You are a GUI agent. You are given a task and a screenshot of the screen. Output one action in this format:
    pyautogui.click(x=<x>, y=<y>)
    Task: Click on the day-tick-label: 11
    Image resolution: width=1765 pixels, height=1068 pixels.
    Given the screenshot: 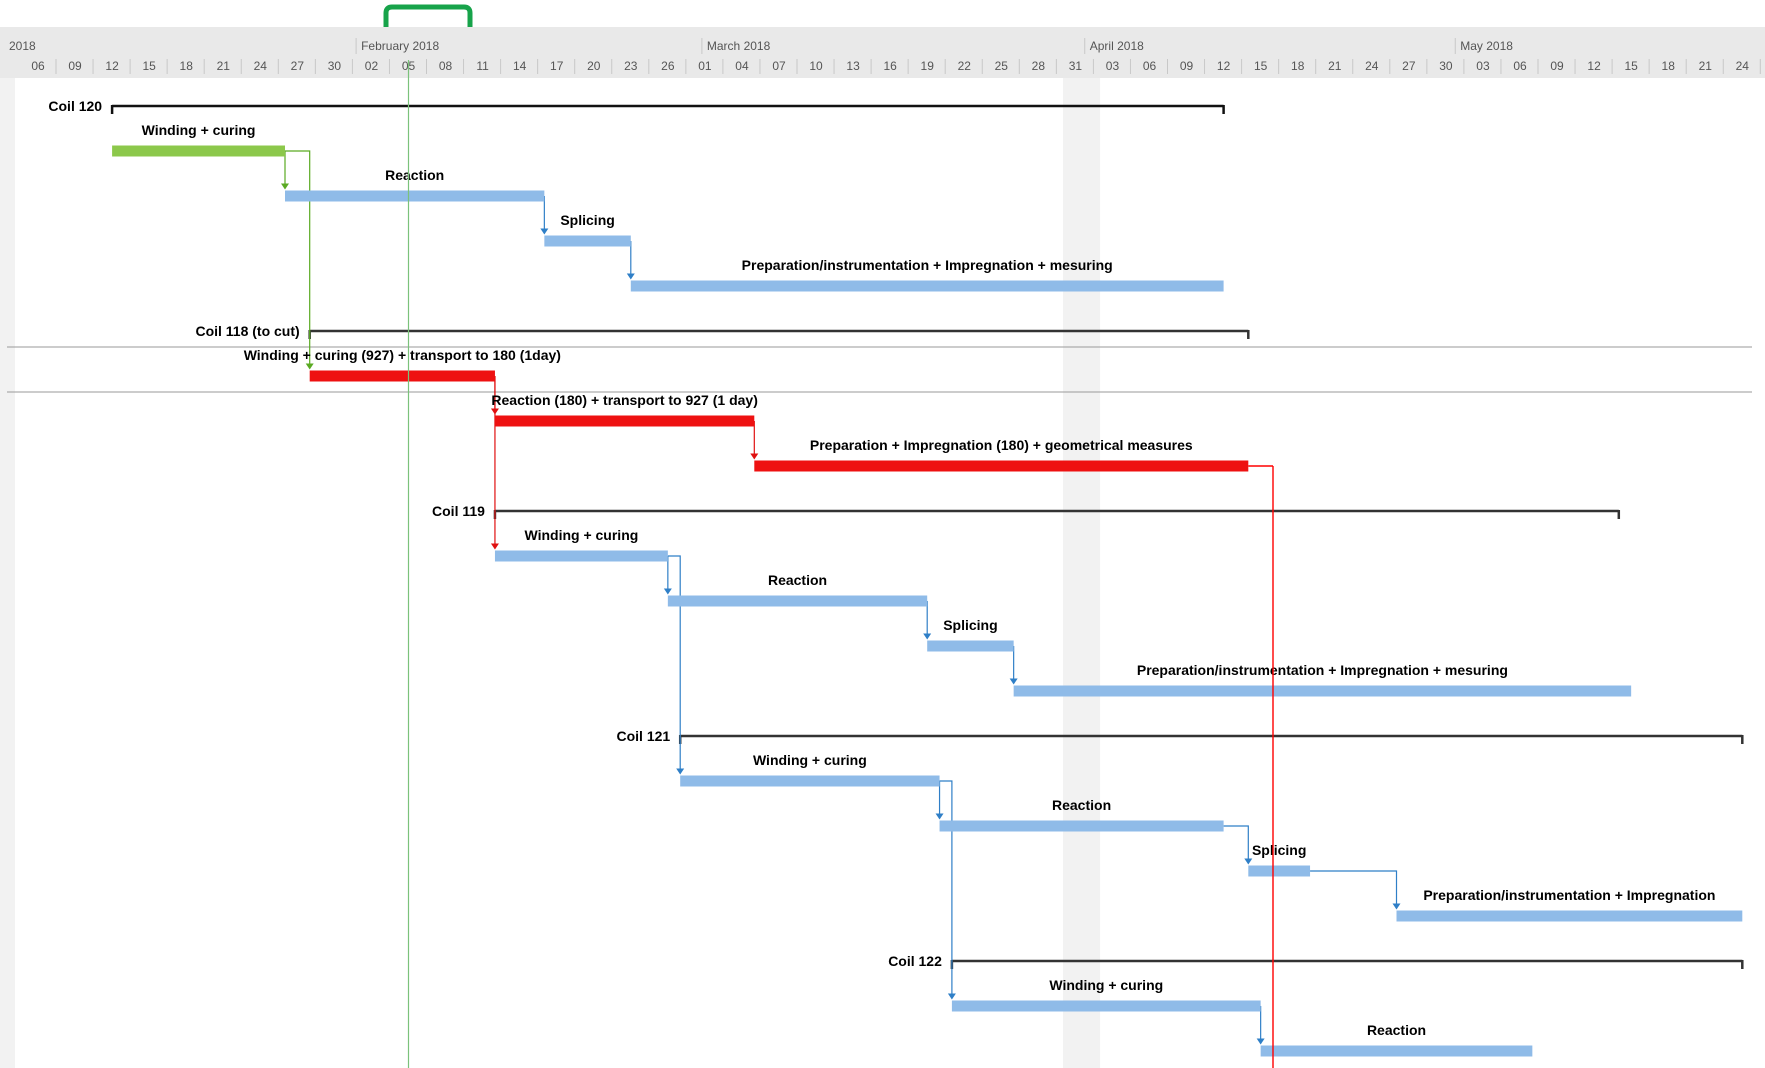 What is the action you would take?
    pyautogui.click(x=482, y=66)
    